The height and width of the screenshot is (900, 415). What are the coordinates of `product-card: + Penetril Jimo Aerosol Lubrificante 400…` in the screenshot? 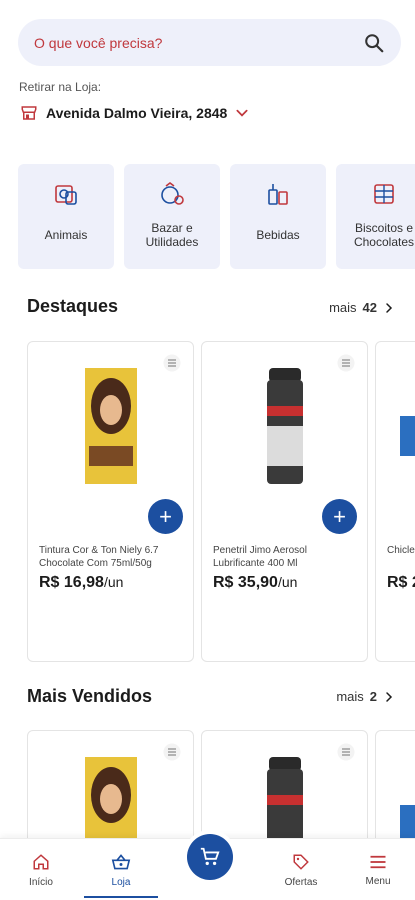 It's located at (284, 501).